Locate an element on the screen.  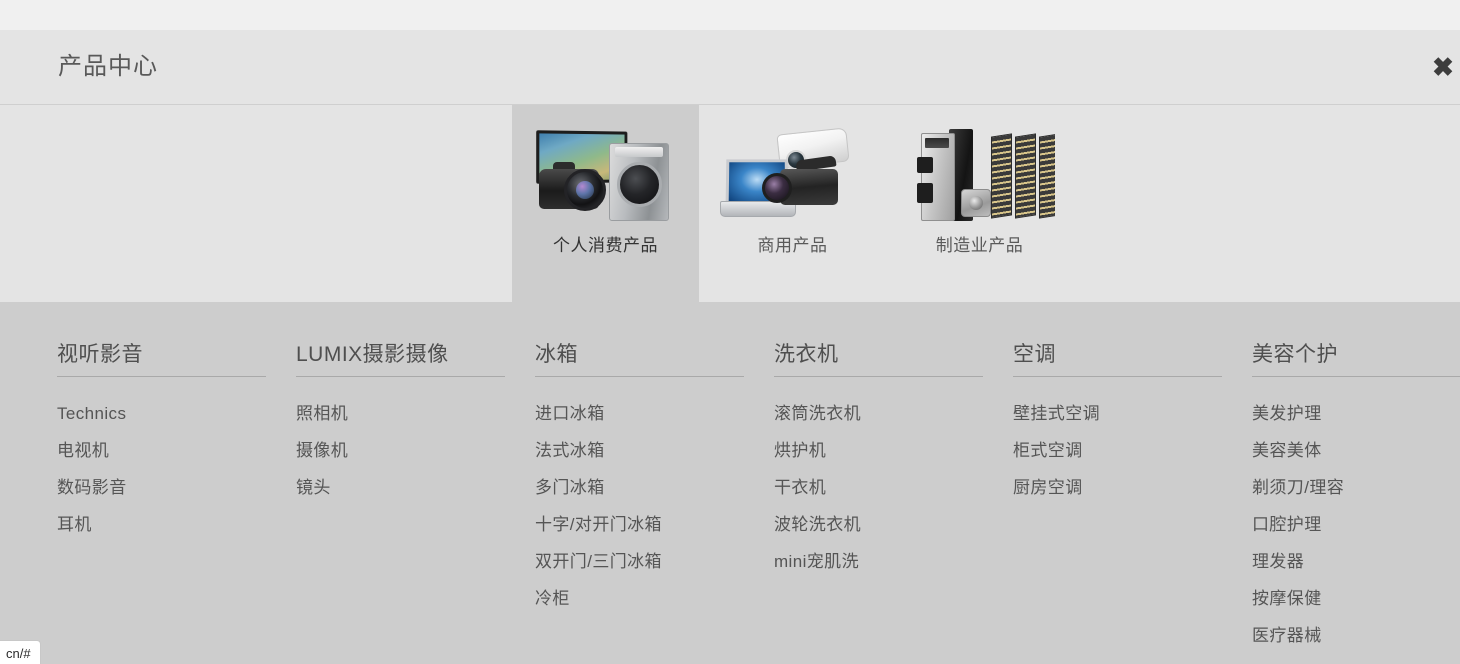
category-link-list: 滚筒洗衣机 烘护机 干衣机 波轮洗衣机 mini宠肌洗 is located at coordinates (893, 487).